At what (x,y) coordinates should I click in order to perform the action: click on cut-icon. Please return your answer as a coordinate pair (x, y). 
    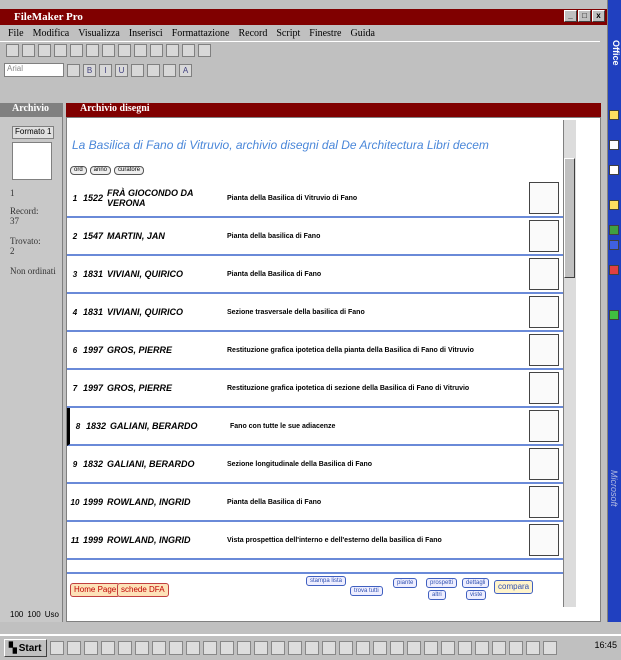
    Looking at the image, I should click on (76, 50).